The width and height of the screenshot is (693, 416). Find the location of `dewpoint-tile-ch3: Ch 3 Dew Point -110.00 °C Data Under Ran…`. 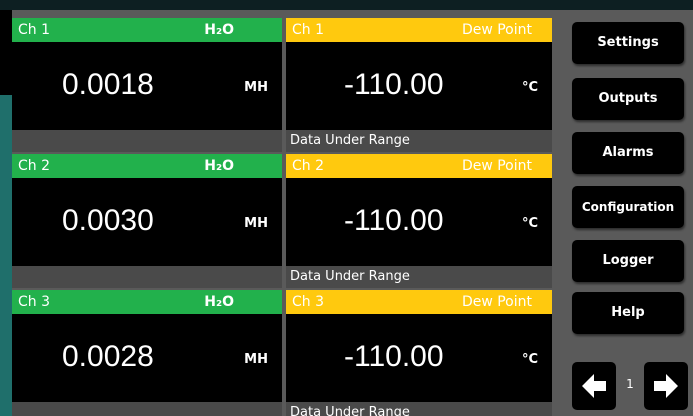

dewpoint-tile-ch3: Ch 3 Dew Point -110.00 °C Data Under Ran… is located at coordinates (419, 353).